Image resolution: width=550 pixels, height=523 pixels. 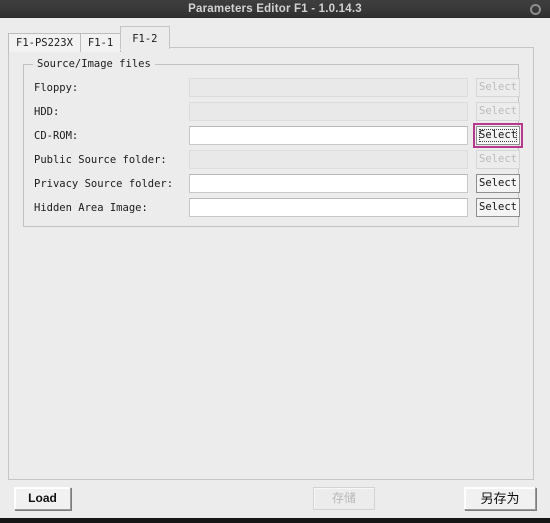 I want to click on tab-f1-2: F1-2, so click(x=145, y=37).